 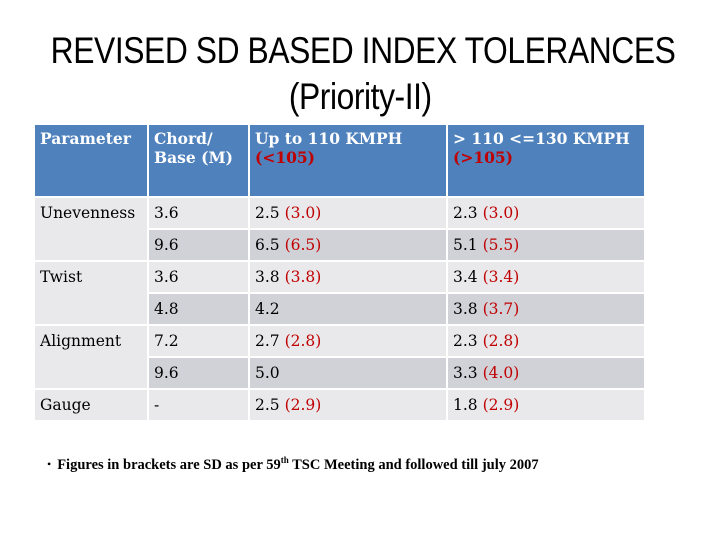 I want to click on header-110-to-130: > 110 <=130 KMPH (>105), so click(x=546, y=160).